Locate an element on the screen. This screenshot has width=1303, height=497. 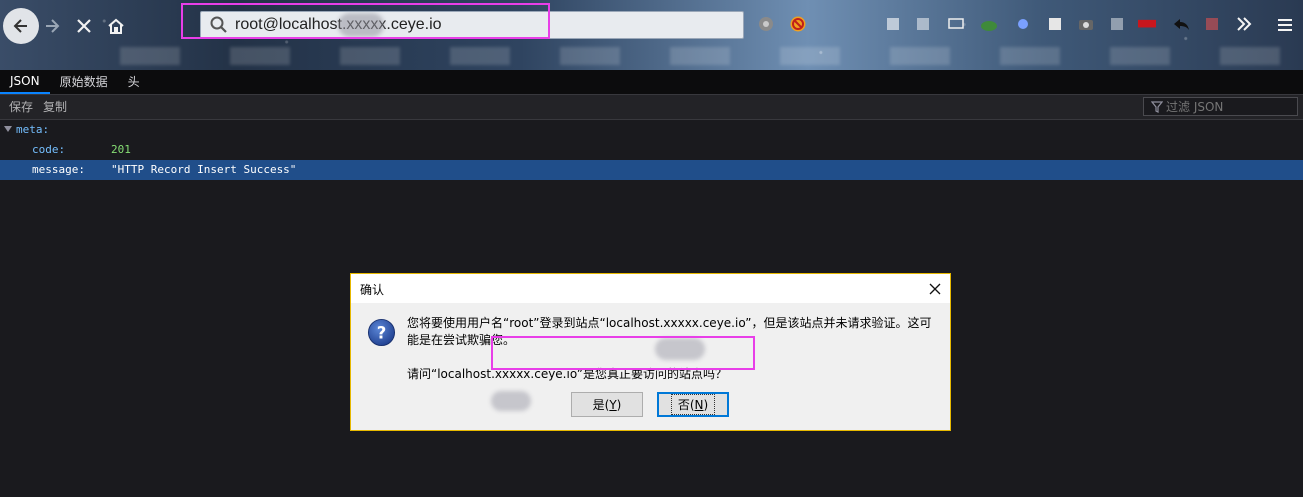
address-bar is located at coordinates (472, 25).